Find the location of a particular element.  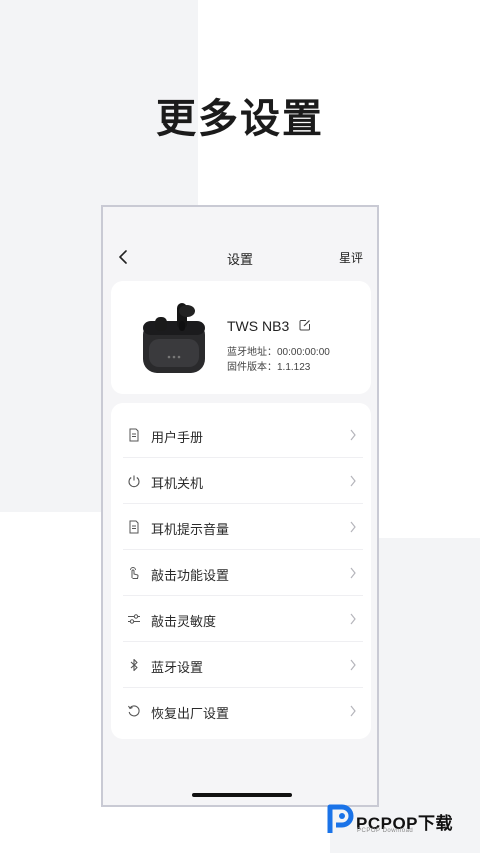

edit-icon is located at coordinates (305, 325).